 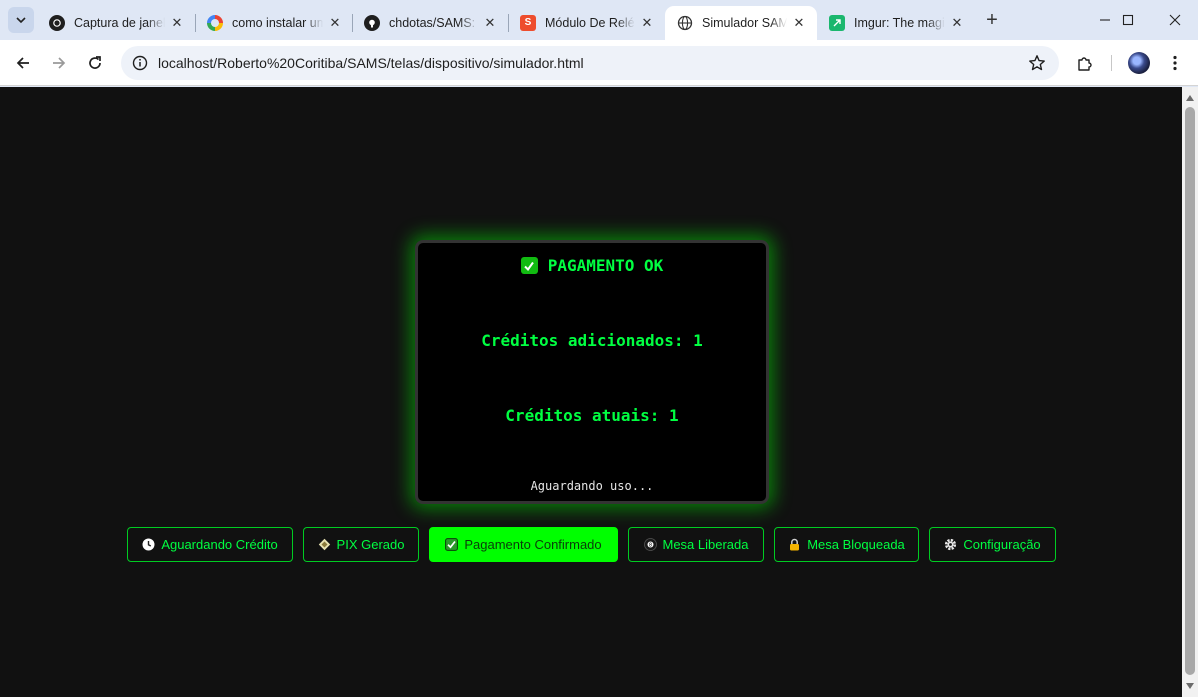 I want to click on back-button, so click(x=23, y=63).